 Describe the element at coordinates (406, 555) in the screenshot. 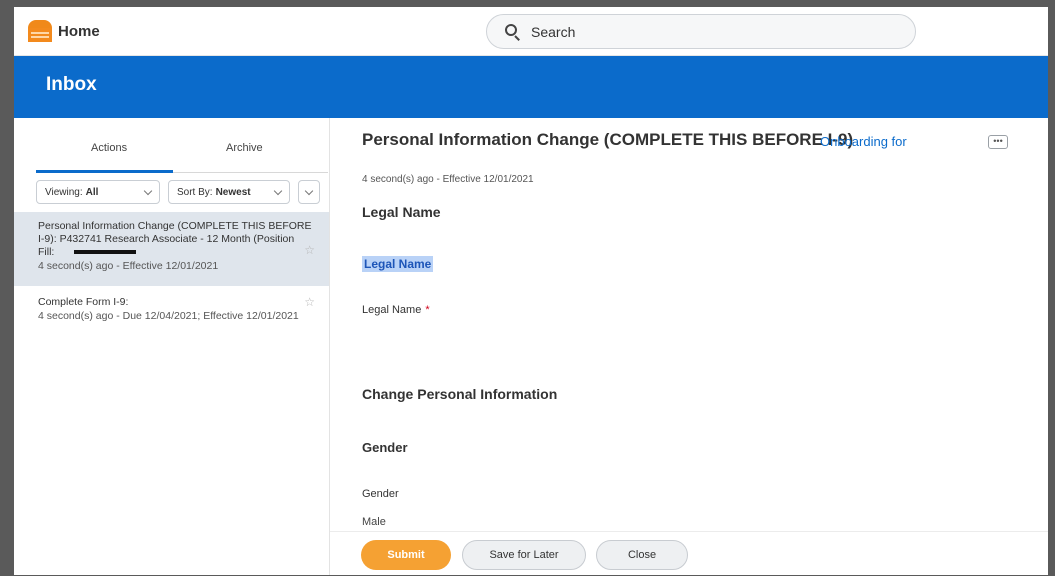

I see `submit-button: Submit` at that location.